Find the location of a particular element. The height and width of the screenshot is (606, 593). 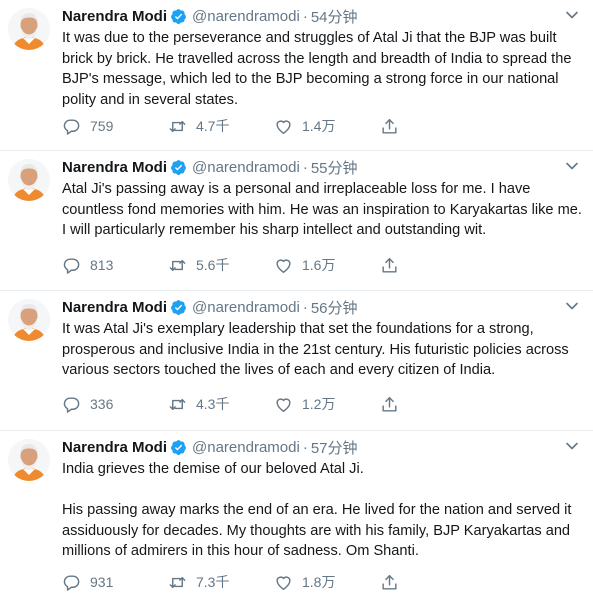

reply-count: 759 is located at coordinates (102, 126).